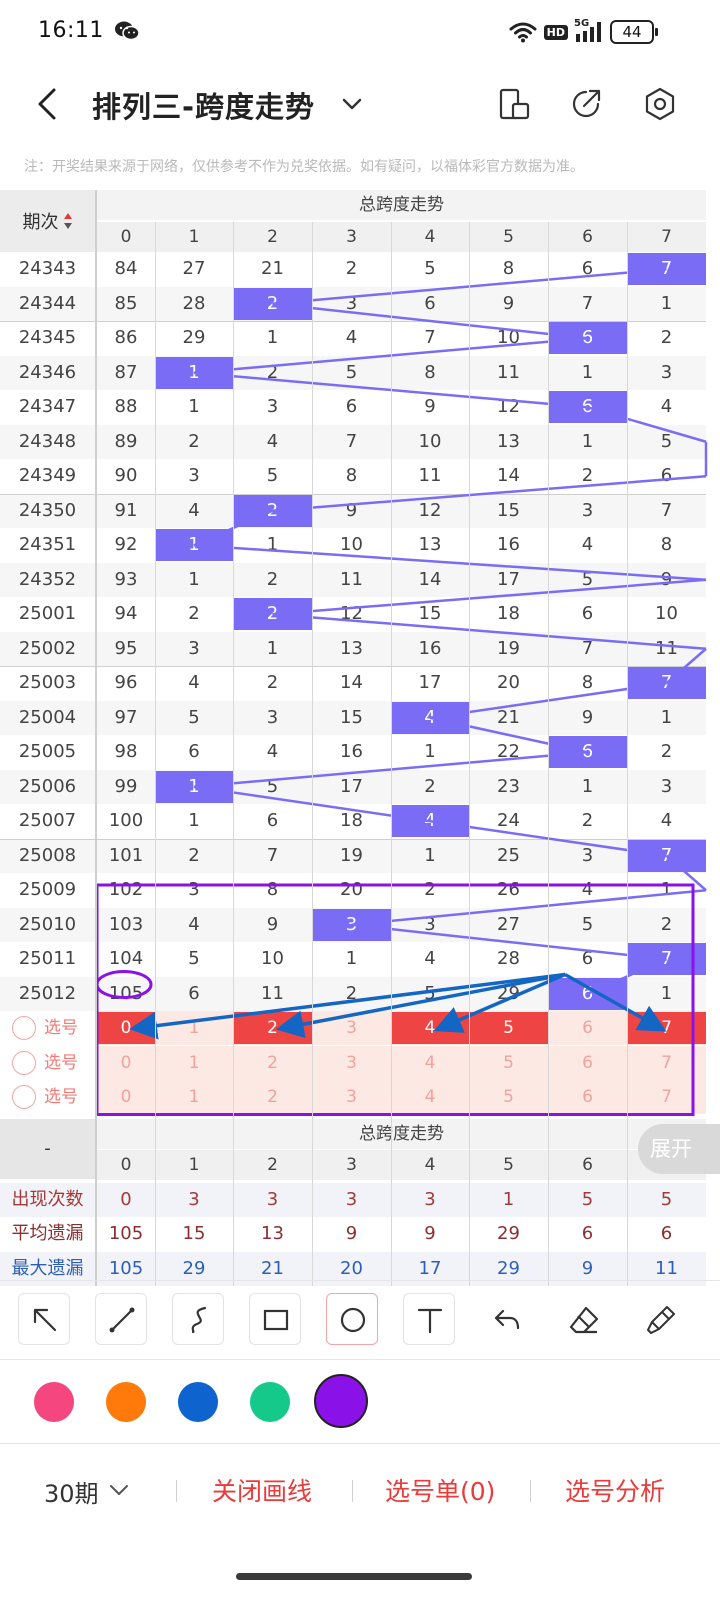 The image size is (720, 1600). Describe the element at coordinates (508, 820) in the screenshot. I see `omission-cell: 24` at that location.